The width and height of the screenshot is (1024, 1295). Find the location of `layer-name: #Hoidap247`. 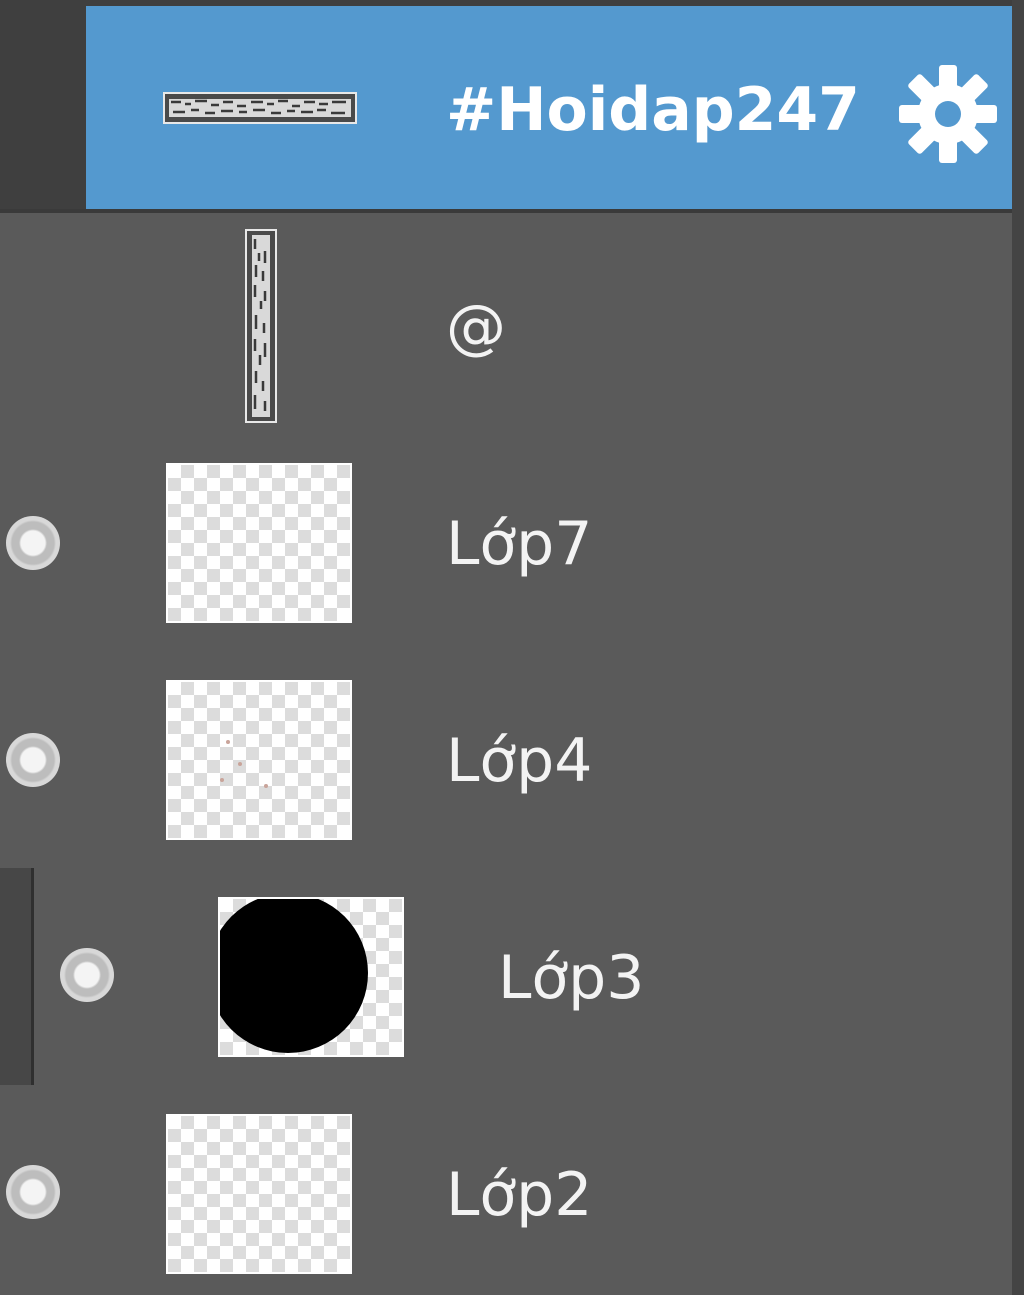

layer-name: #Hoidap247 is located at coordinates (653, 110).